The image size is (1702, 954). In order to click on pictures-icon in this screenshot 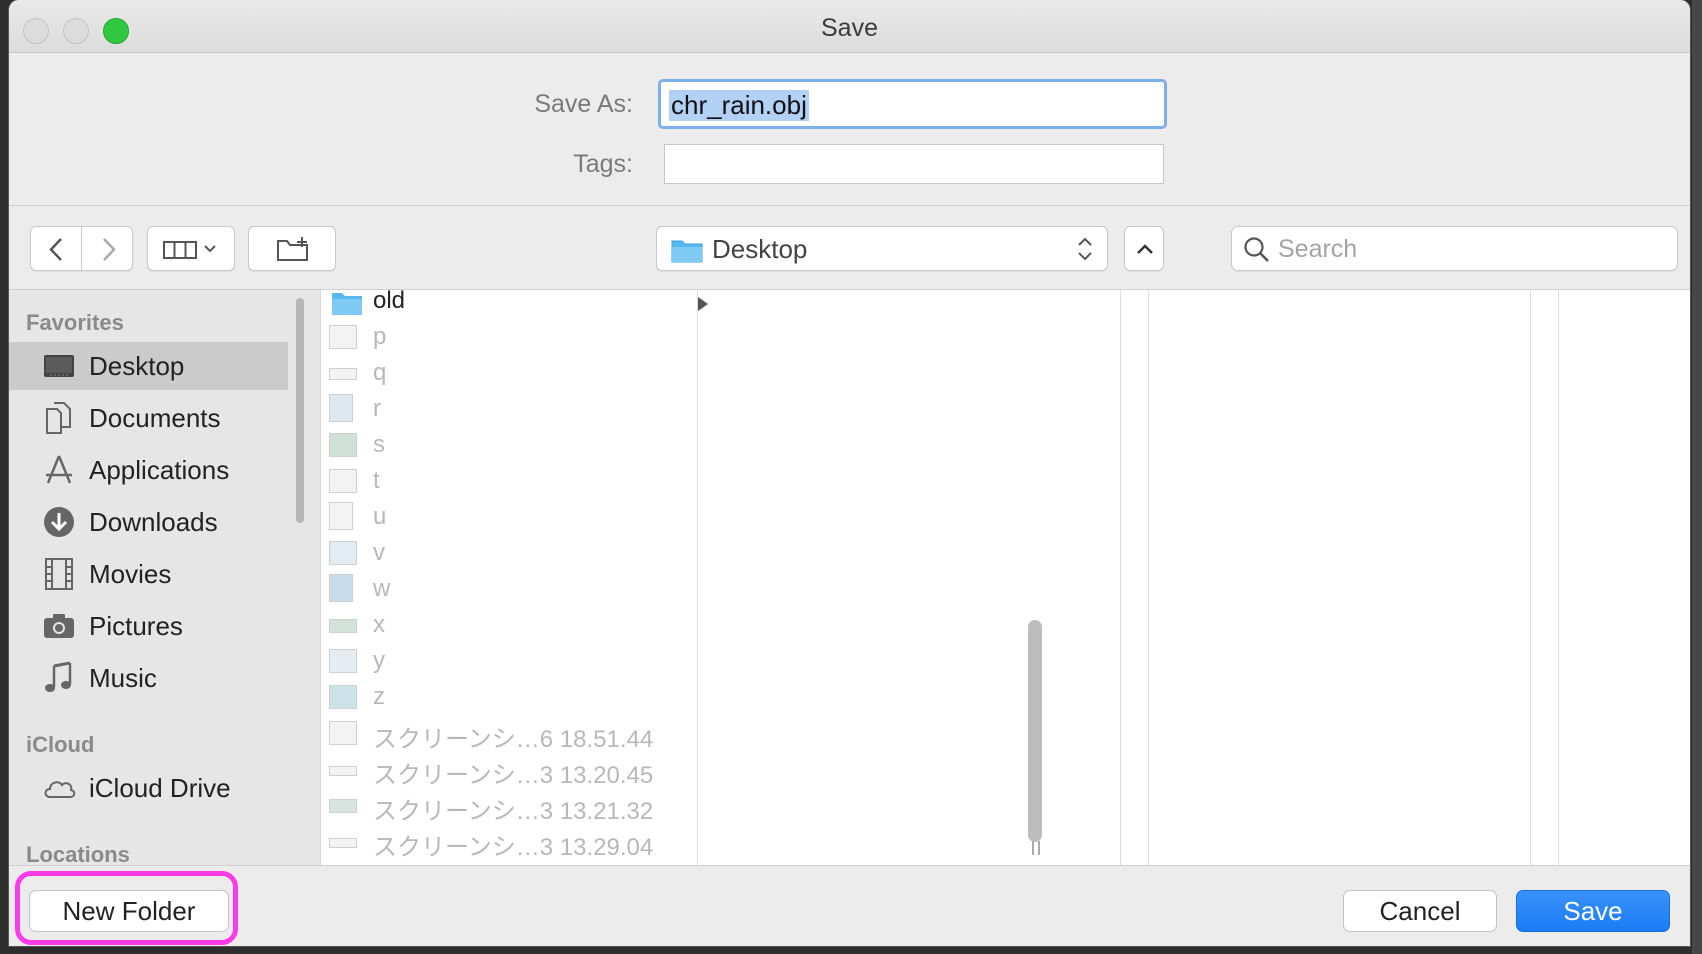, I will do `click(59, 626)`.